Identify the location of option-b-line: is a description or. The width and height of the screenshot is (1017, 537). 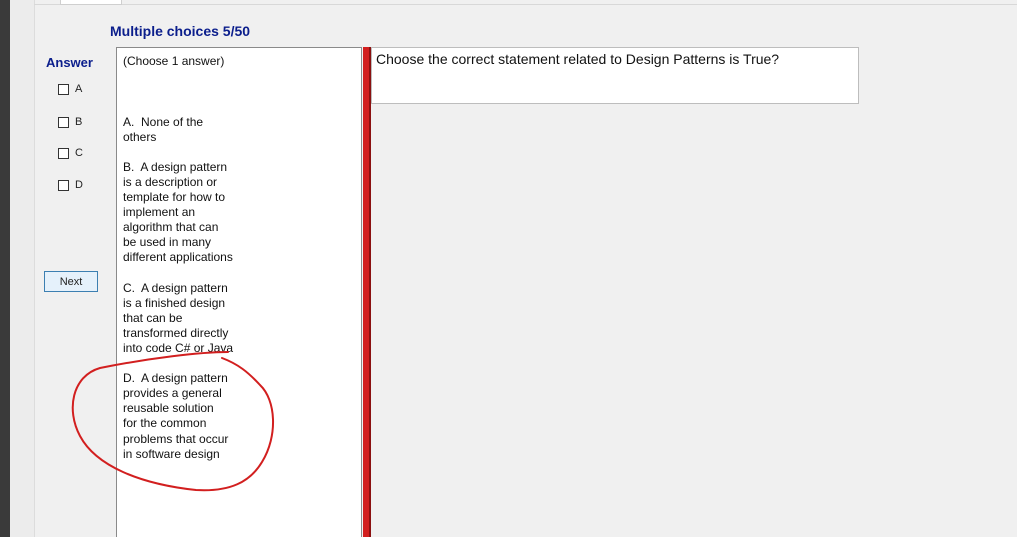
(170, 182).